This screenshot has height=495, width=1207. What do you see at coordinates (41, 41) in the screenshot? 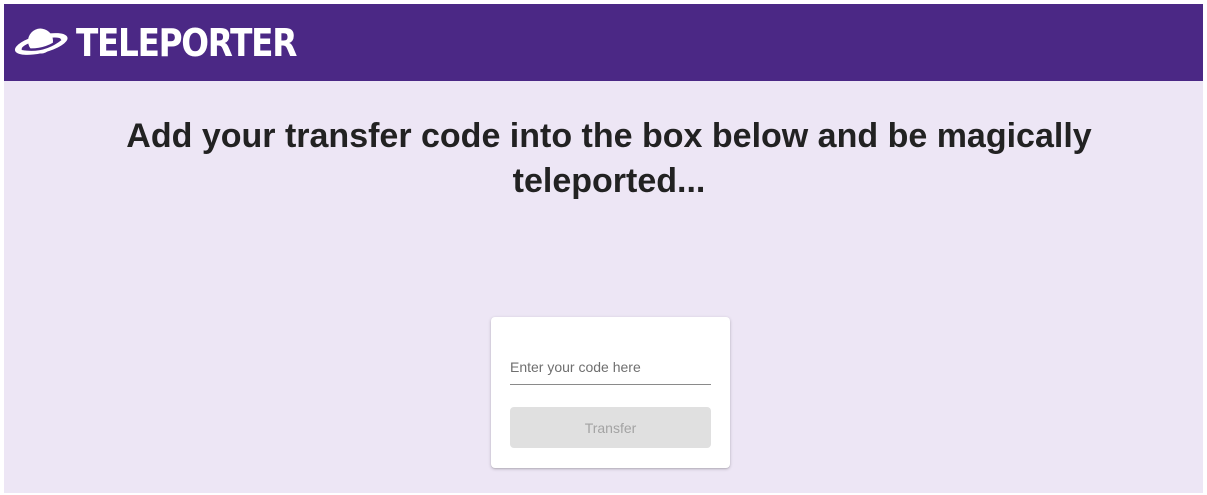
I see `planet-icon` at bounding box center [41, 41].